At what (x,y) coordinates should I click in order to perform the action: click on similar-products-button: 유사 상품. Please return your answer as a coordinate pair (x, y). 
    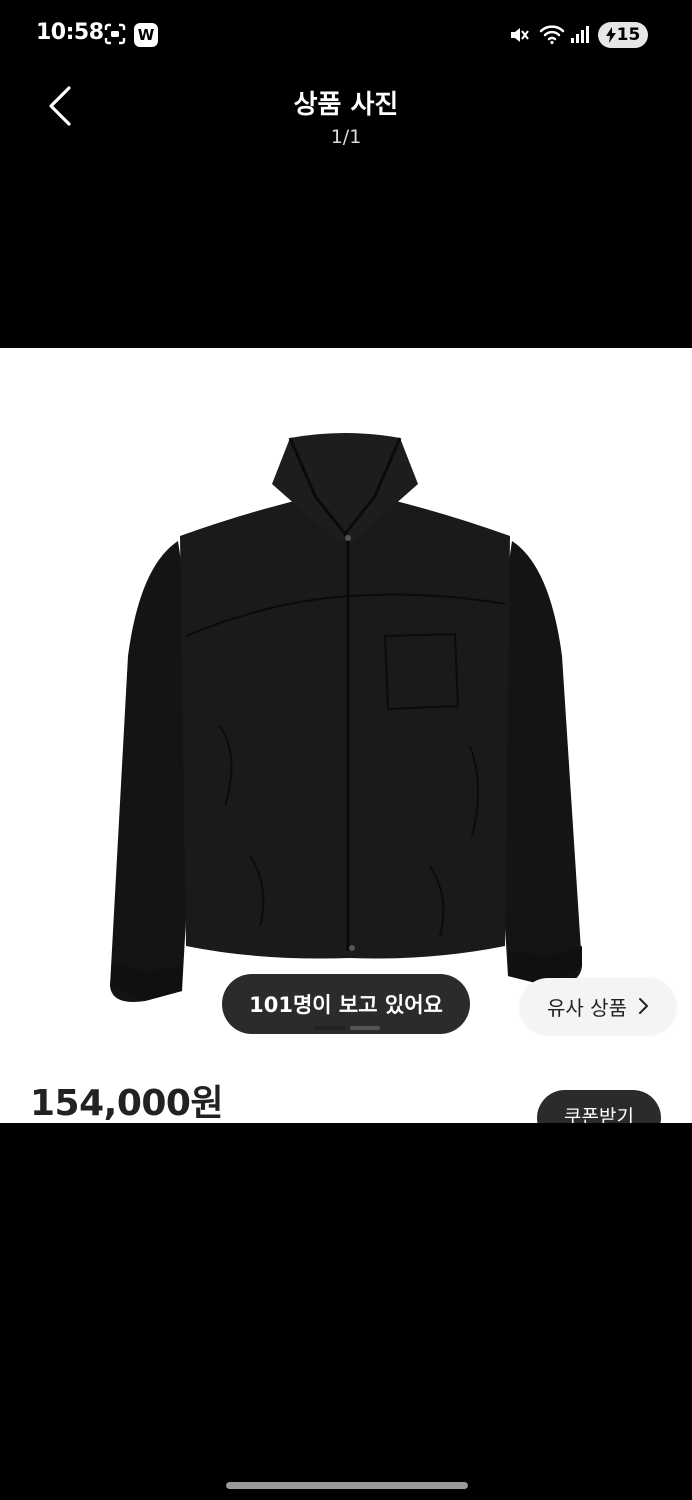
    Looking at the image, I should click on (598, 1006).